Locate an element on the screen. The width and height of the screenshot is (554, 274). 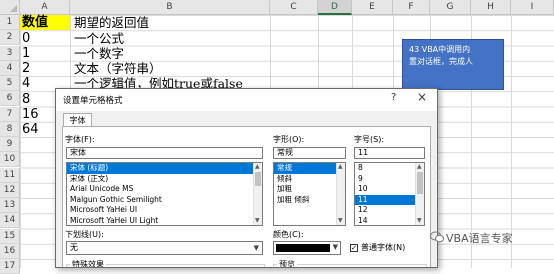
font-list-item: 宋体 (标题) is located at coordinates (164, 168).